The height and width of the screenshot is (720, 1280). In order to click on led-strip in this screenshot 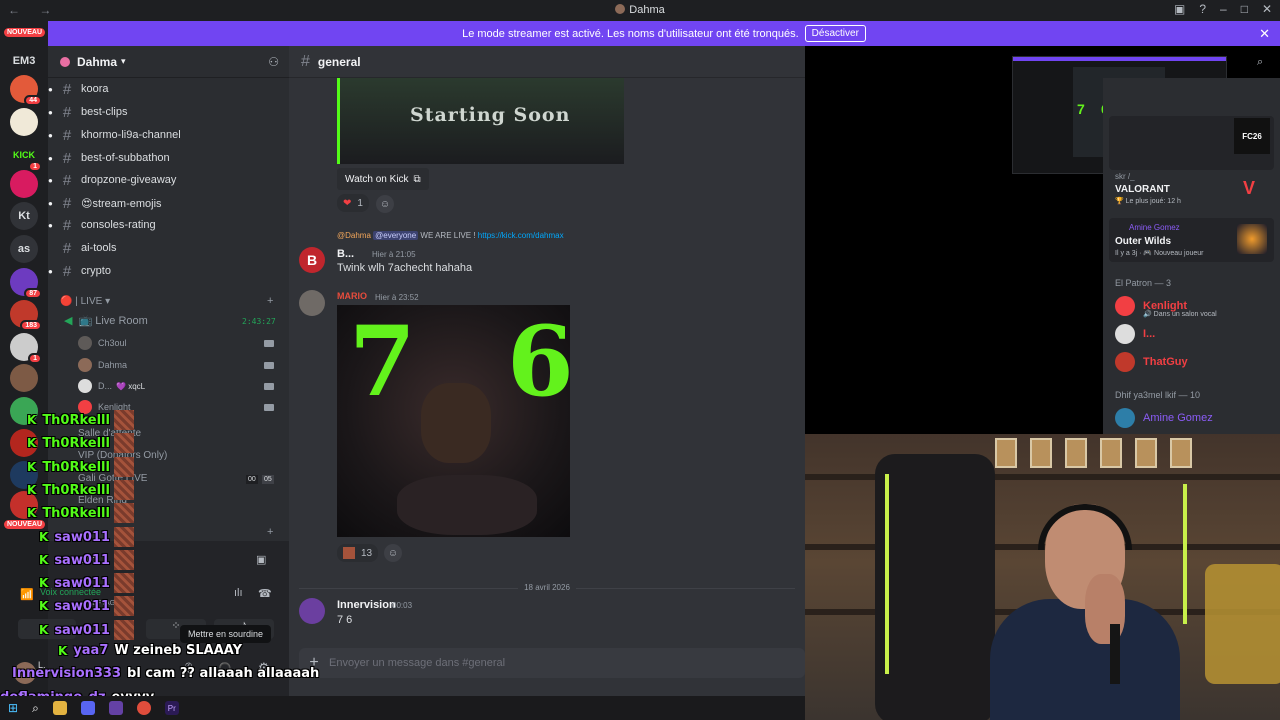, I will do `click(887, 574)`.